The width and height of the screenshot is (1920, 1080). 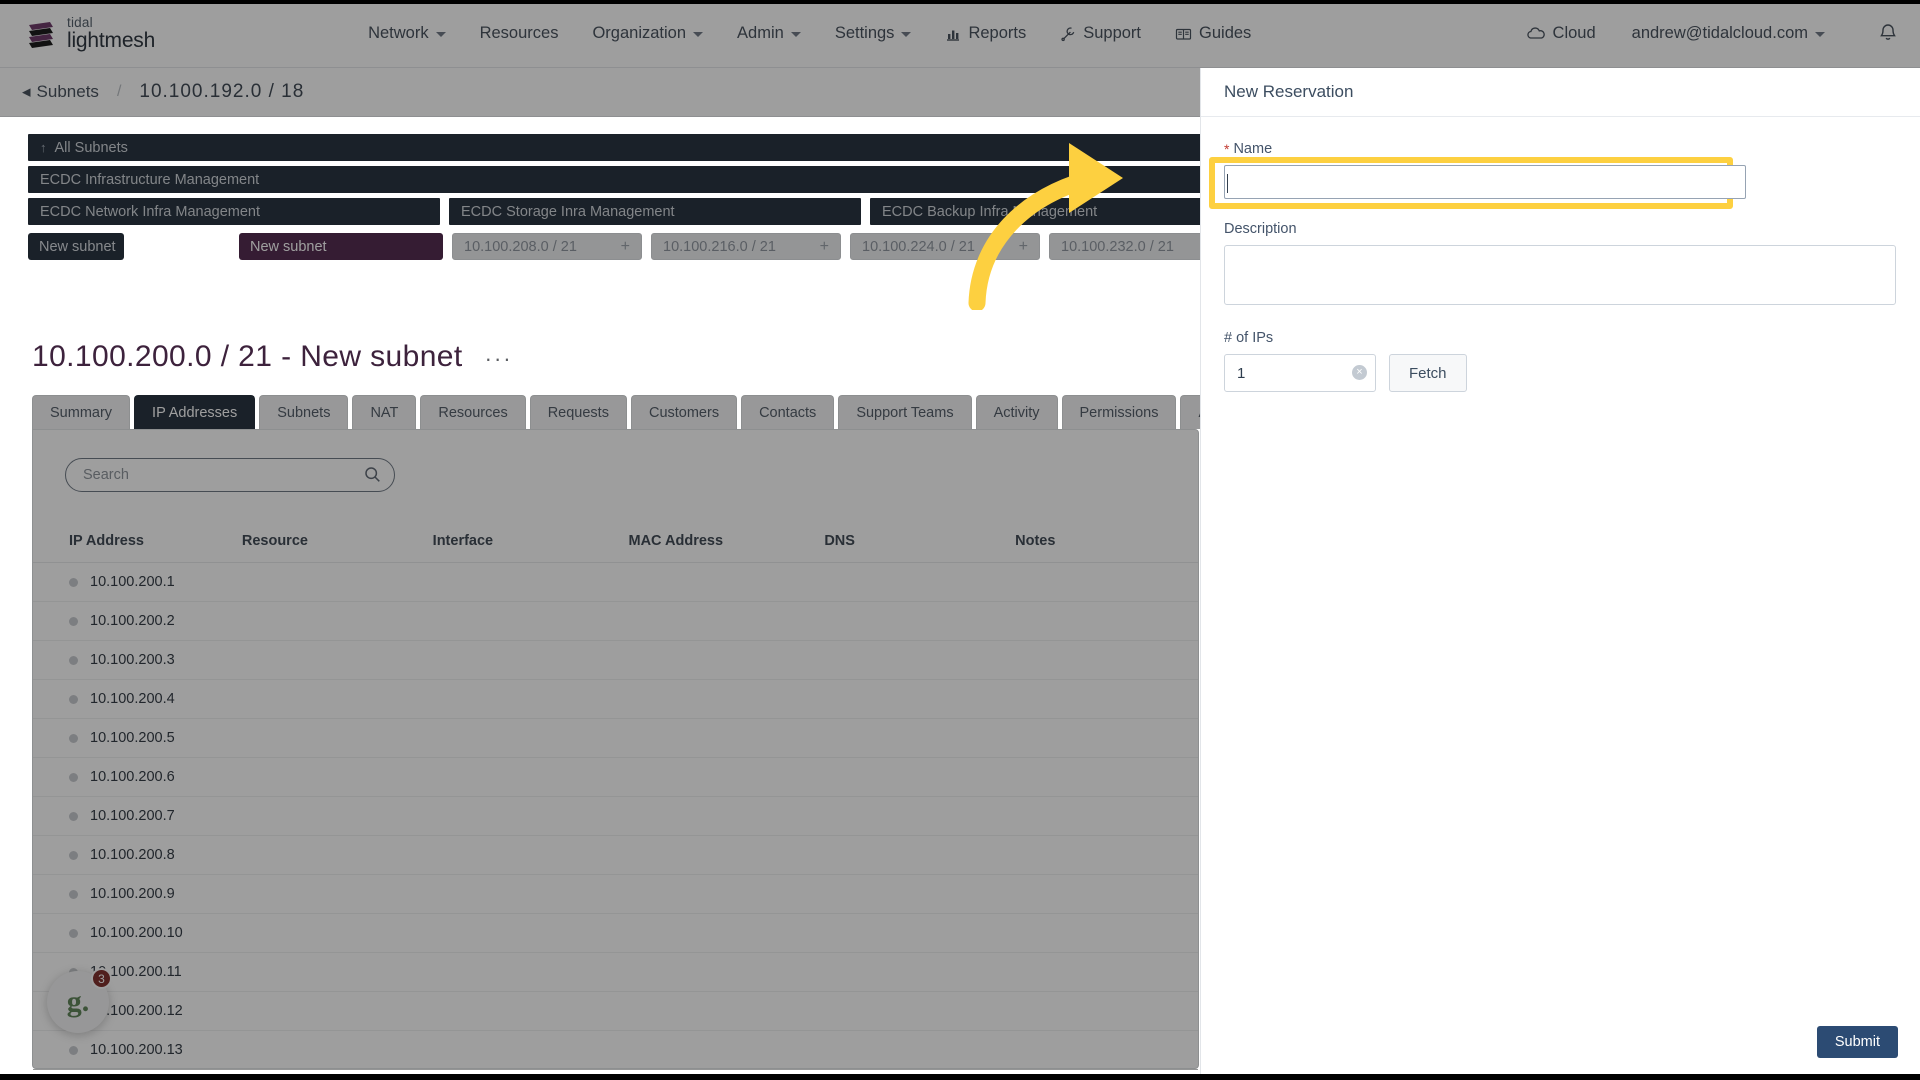 I want to click on table-row: 10.100.200.5, so click(x=615, y=738).